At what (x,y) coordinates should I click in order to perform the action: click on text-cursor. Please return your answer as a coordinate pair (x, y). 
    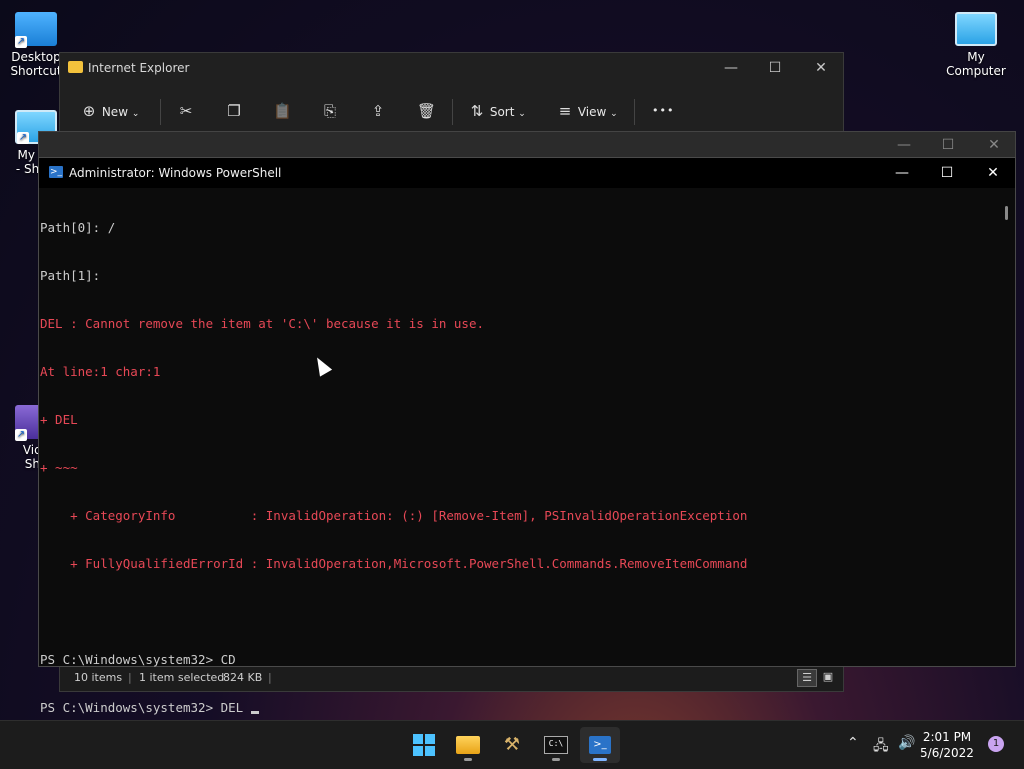
    Looking at the image, I should click on (254, 712).